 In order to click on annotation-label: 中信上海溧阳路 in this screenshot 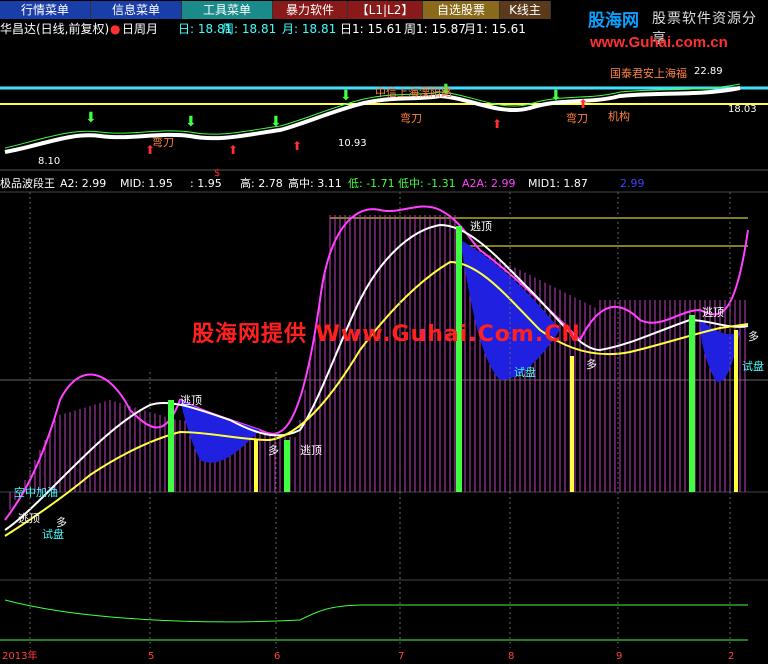, I will do `click(413, 92)`.